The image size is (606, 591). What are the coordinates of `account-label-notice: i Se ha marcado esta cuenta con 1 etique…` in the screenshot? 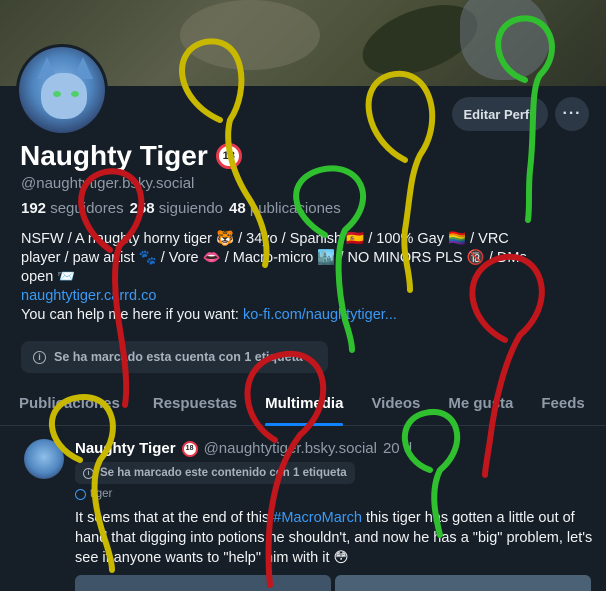 It's located at (174, 357).